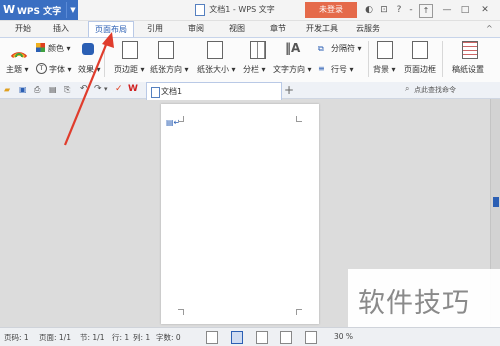 This screenshot has height=346, width=500. What do you see at coordinates (72, 10) in the screenshot?
I see `chevron-down-icon: ▼` at bounding box center [72, 10].